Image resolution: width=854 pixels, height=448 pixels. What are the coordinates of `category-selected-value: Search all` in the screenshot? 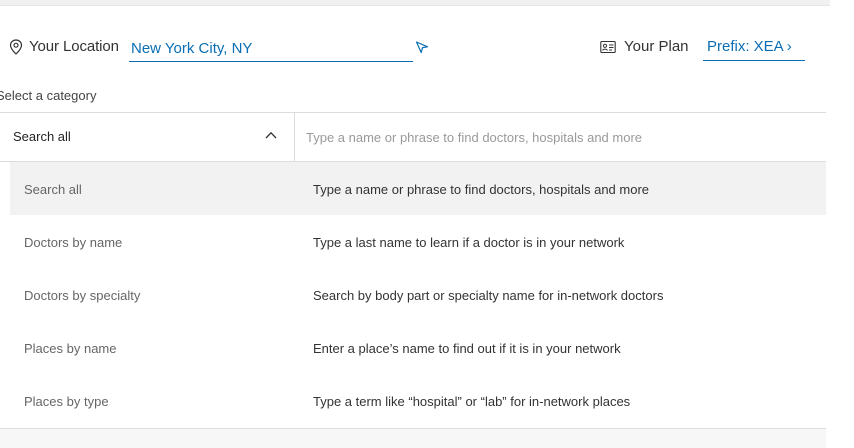 It's located at (42, 136).